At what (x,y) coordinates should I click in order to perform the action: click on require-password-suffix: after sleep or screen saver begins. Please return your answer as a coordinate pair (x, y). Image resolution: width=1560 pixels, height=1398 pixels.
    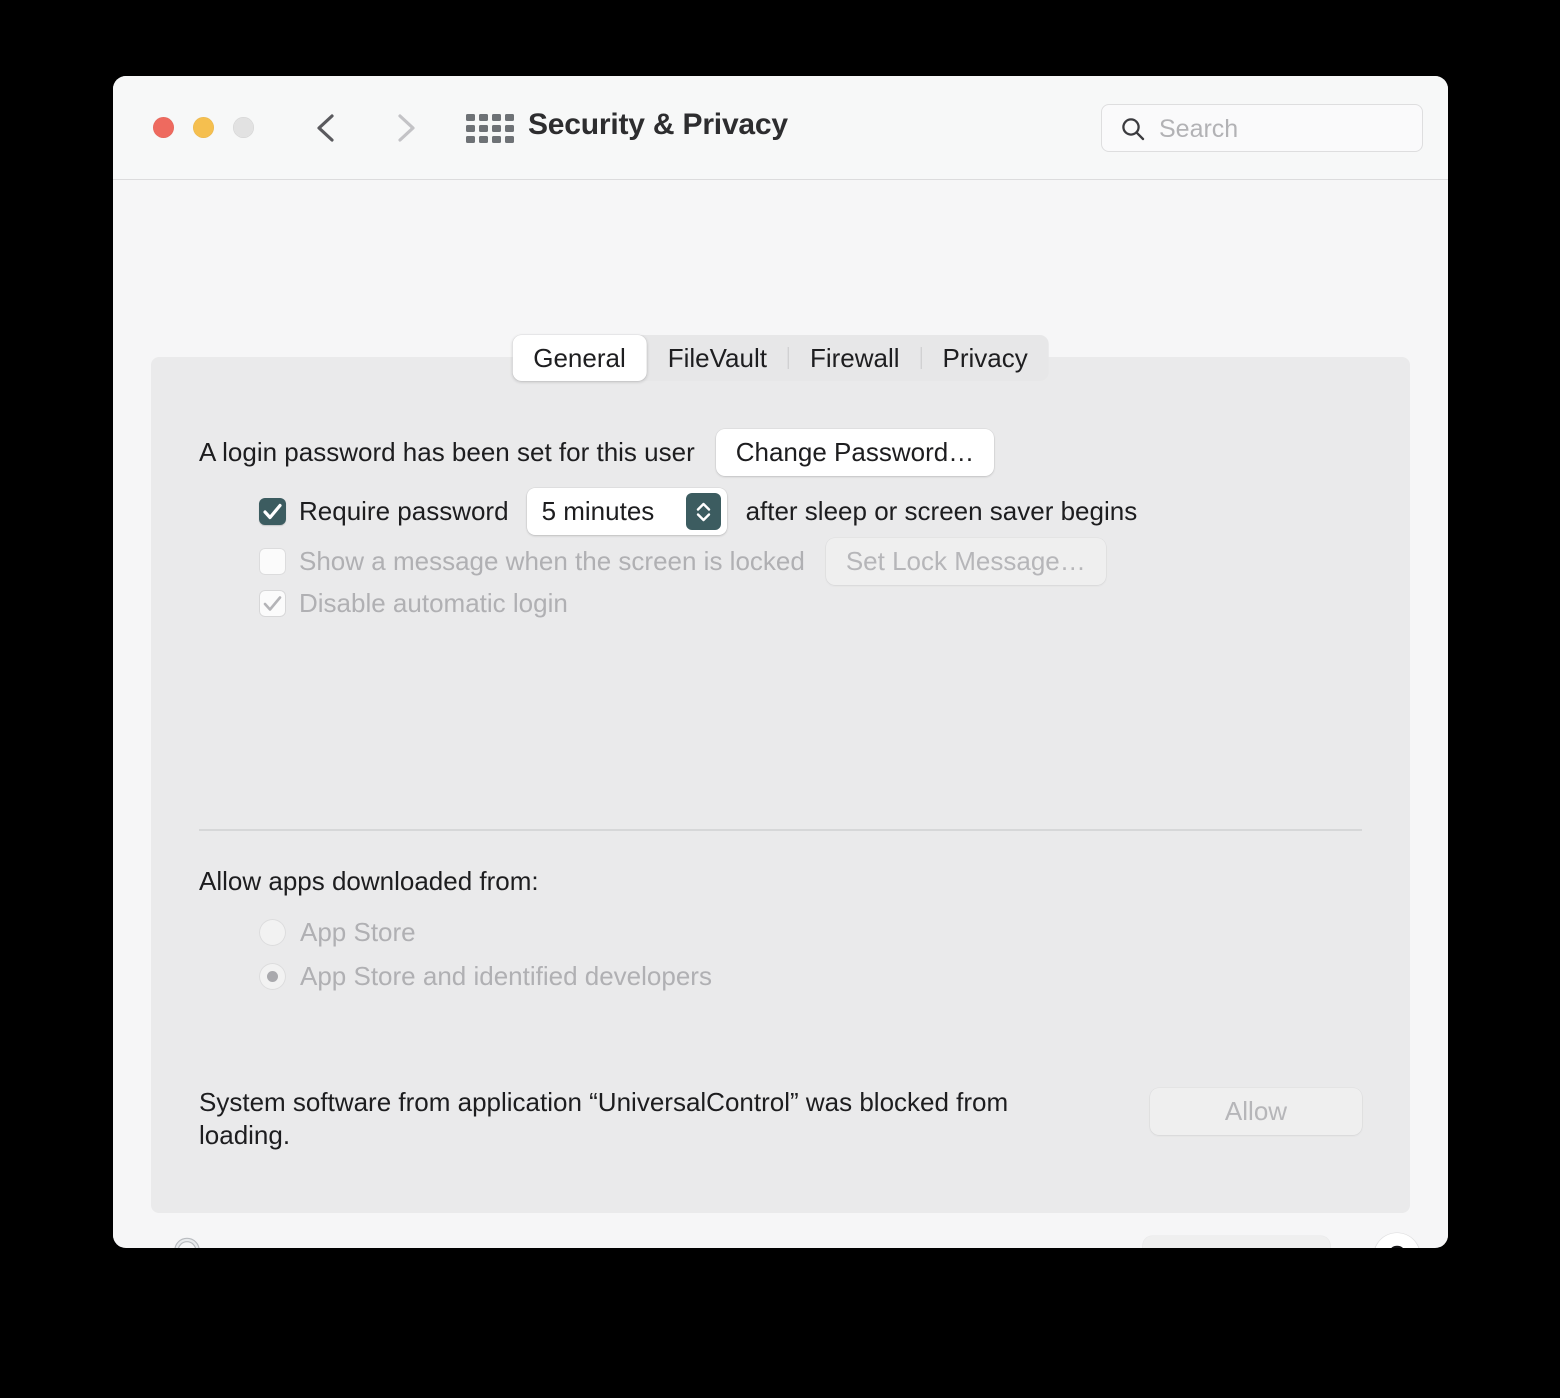
    Looking at the image, I should click on (941, 511).